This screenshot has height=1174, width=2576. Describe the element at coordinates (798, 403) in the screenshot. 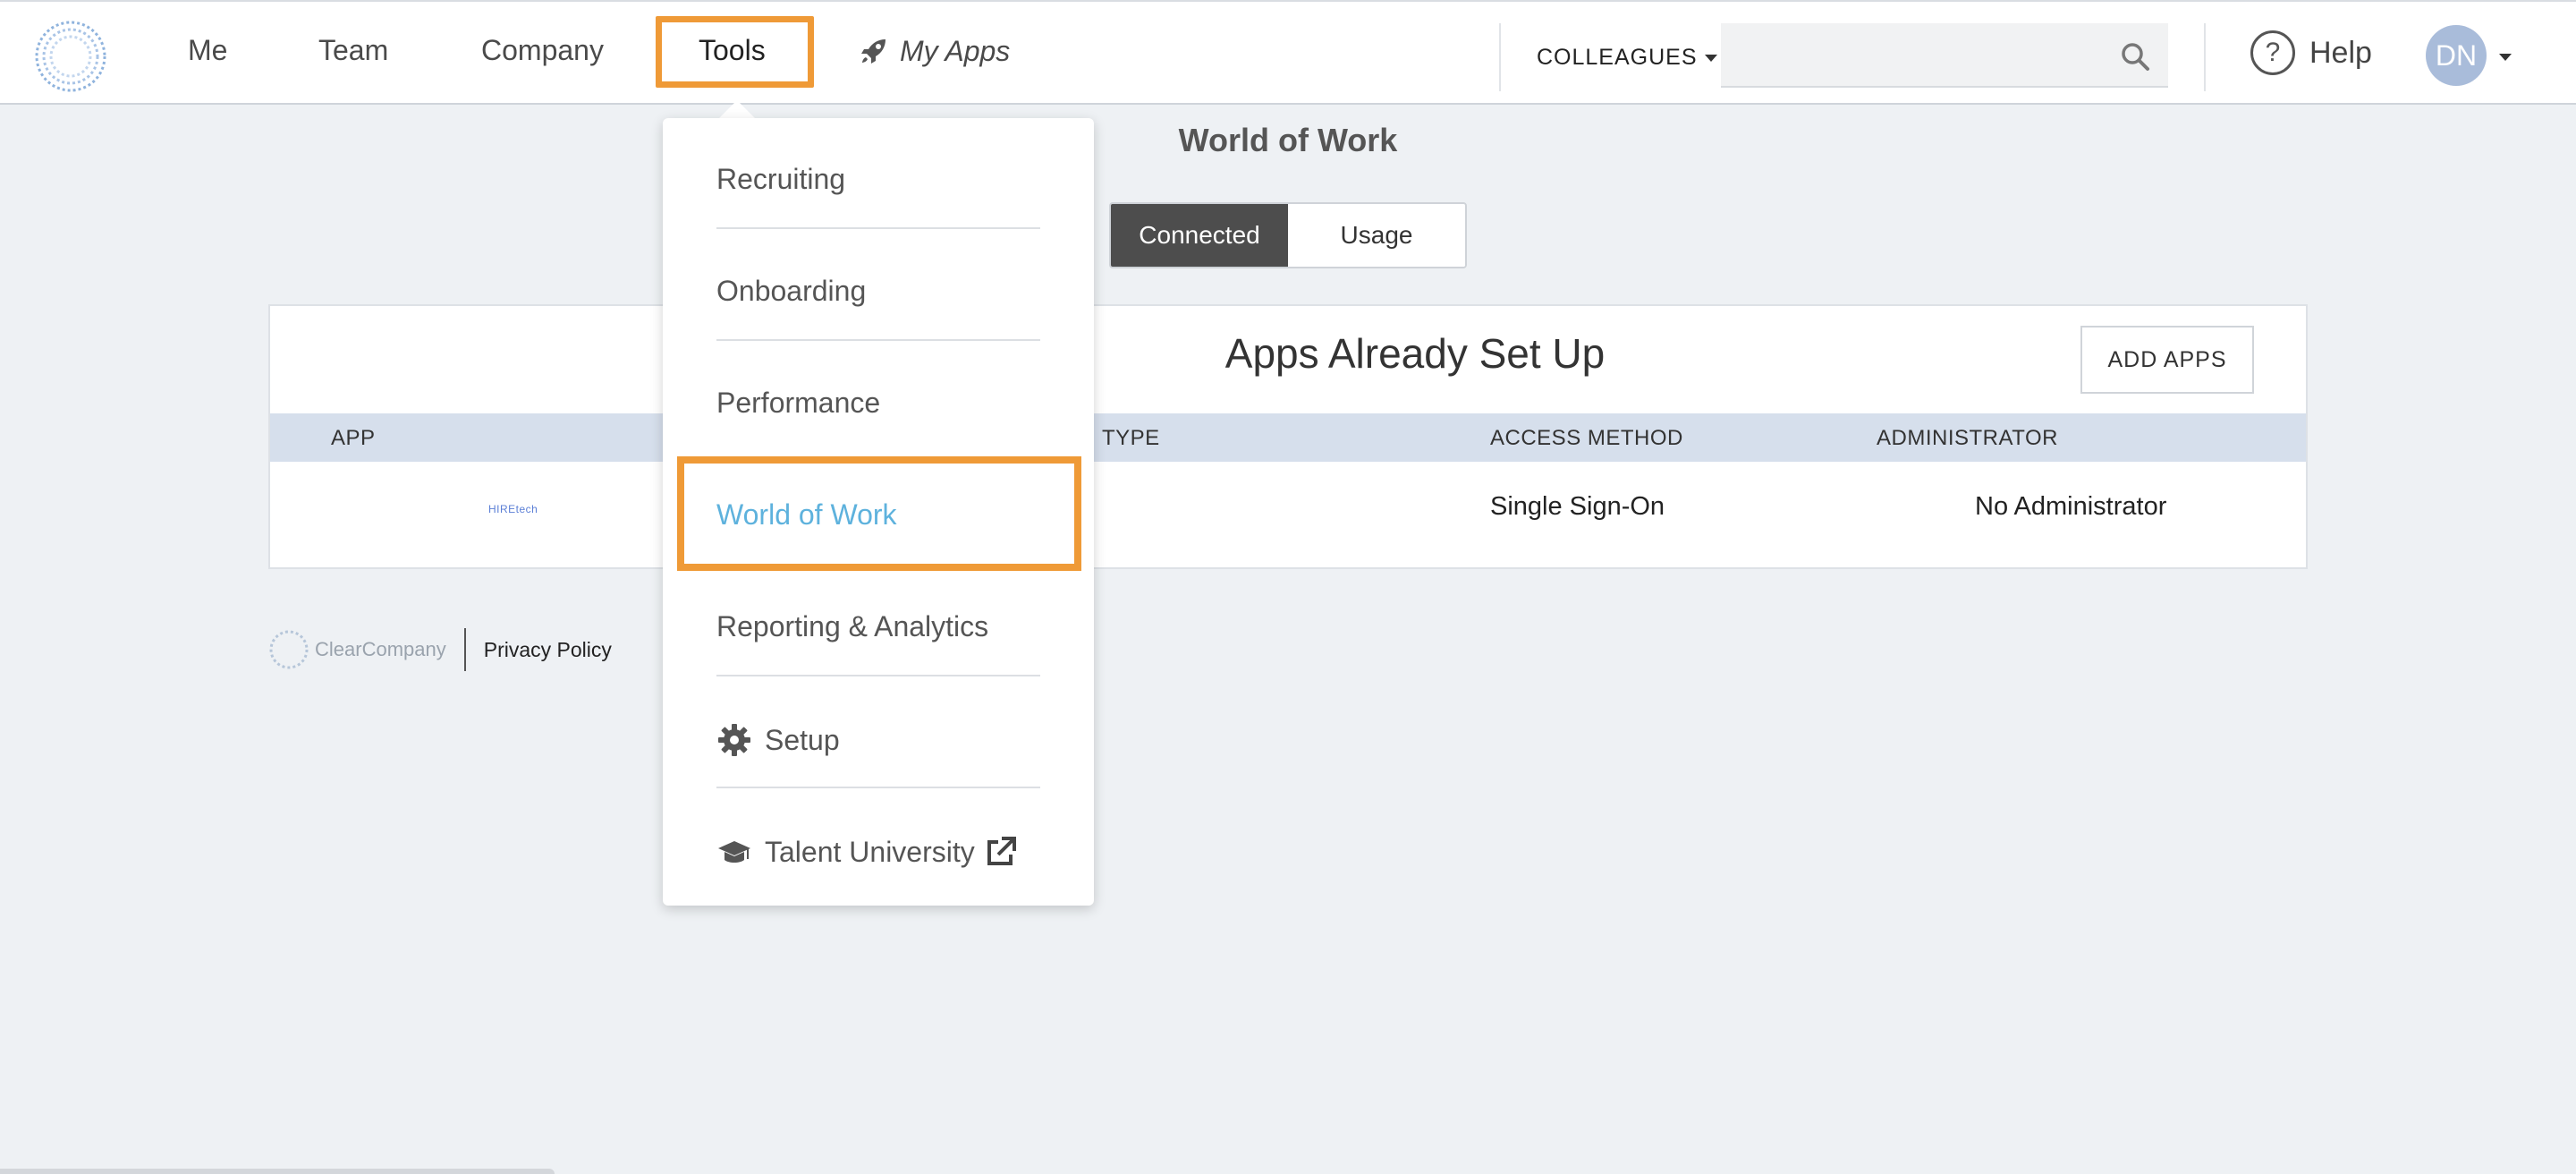

I see `menu-item-label: Performance` at that location.